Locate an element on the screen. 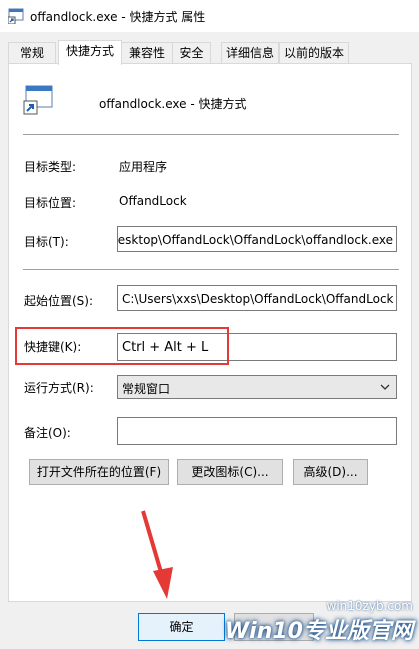 The width and height of the screenshot is (419, 649). tab-previous-versions: 以前的版本 is located at coordinates (314, 53).